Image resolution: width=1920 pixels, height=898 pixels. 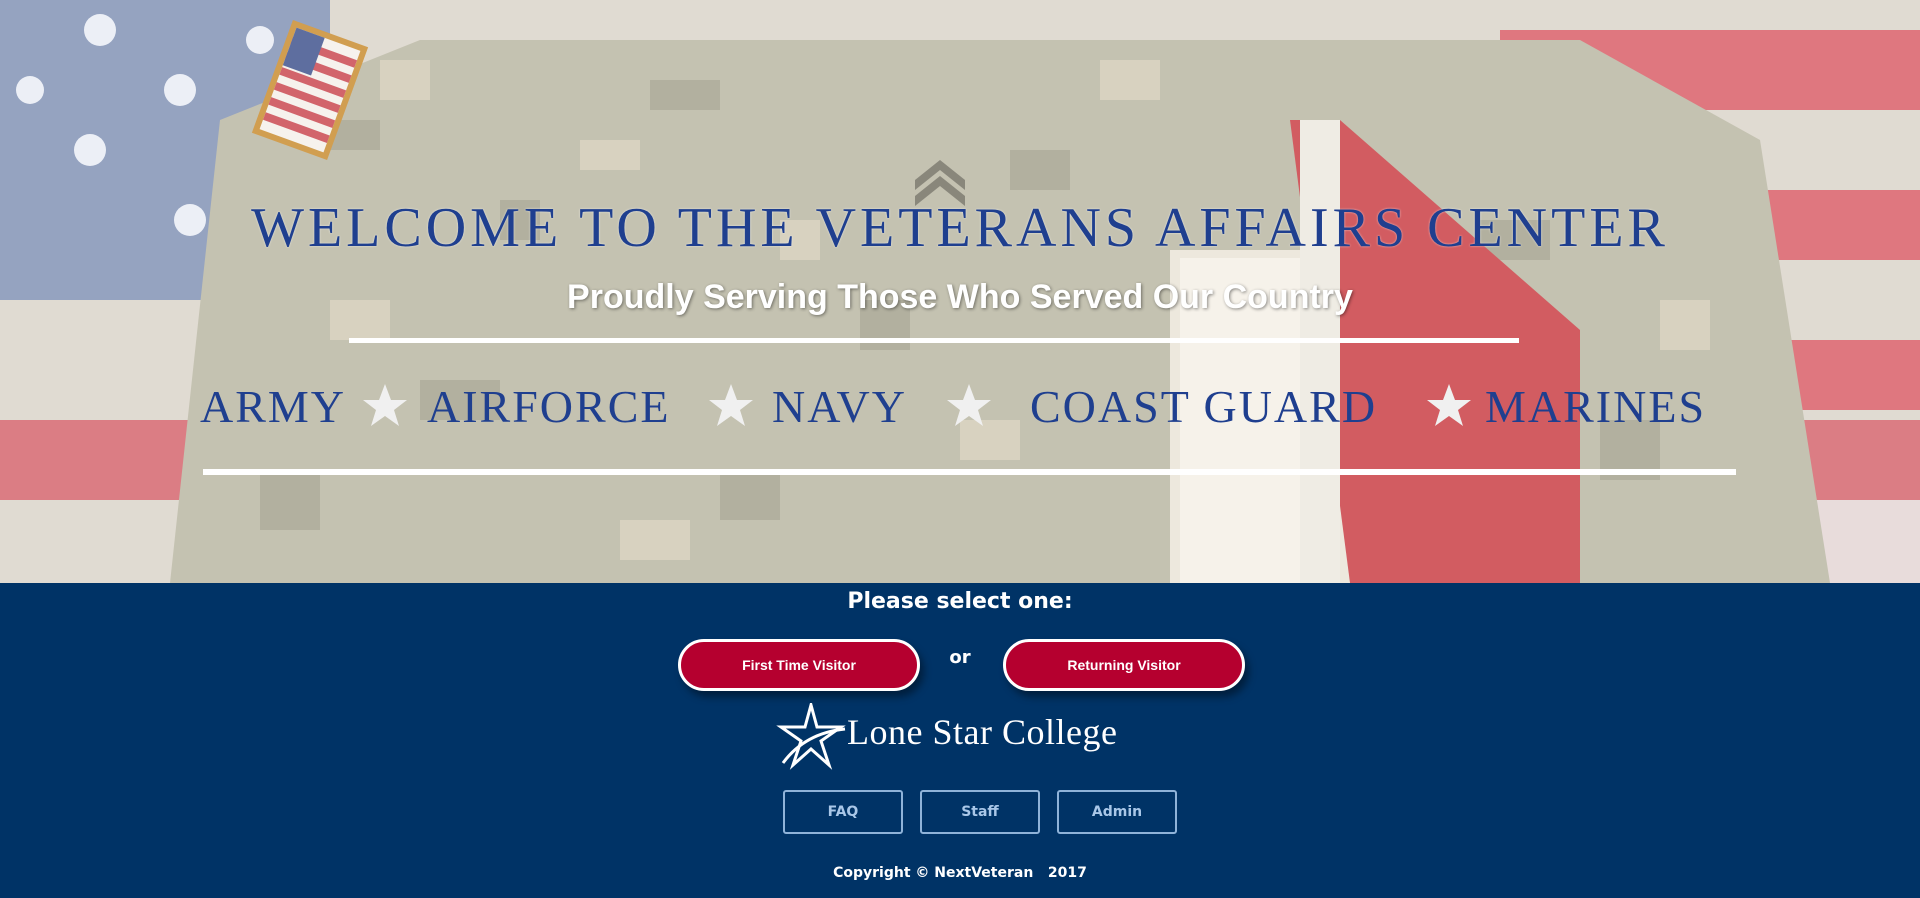 I want to click on staff-label: Staff, so click(x=980, y=812).